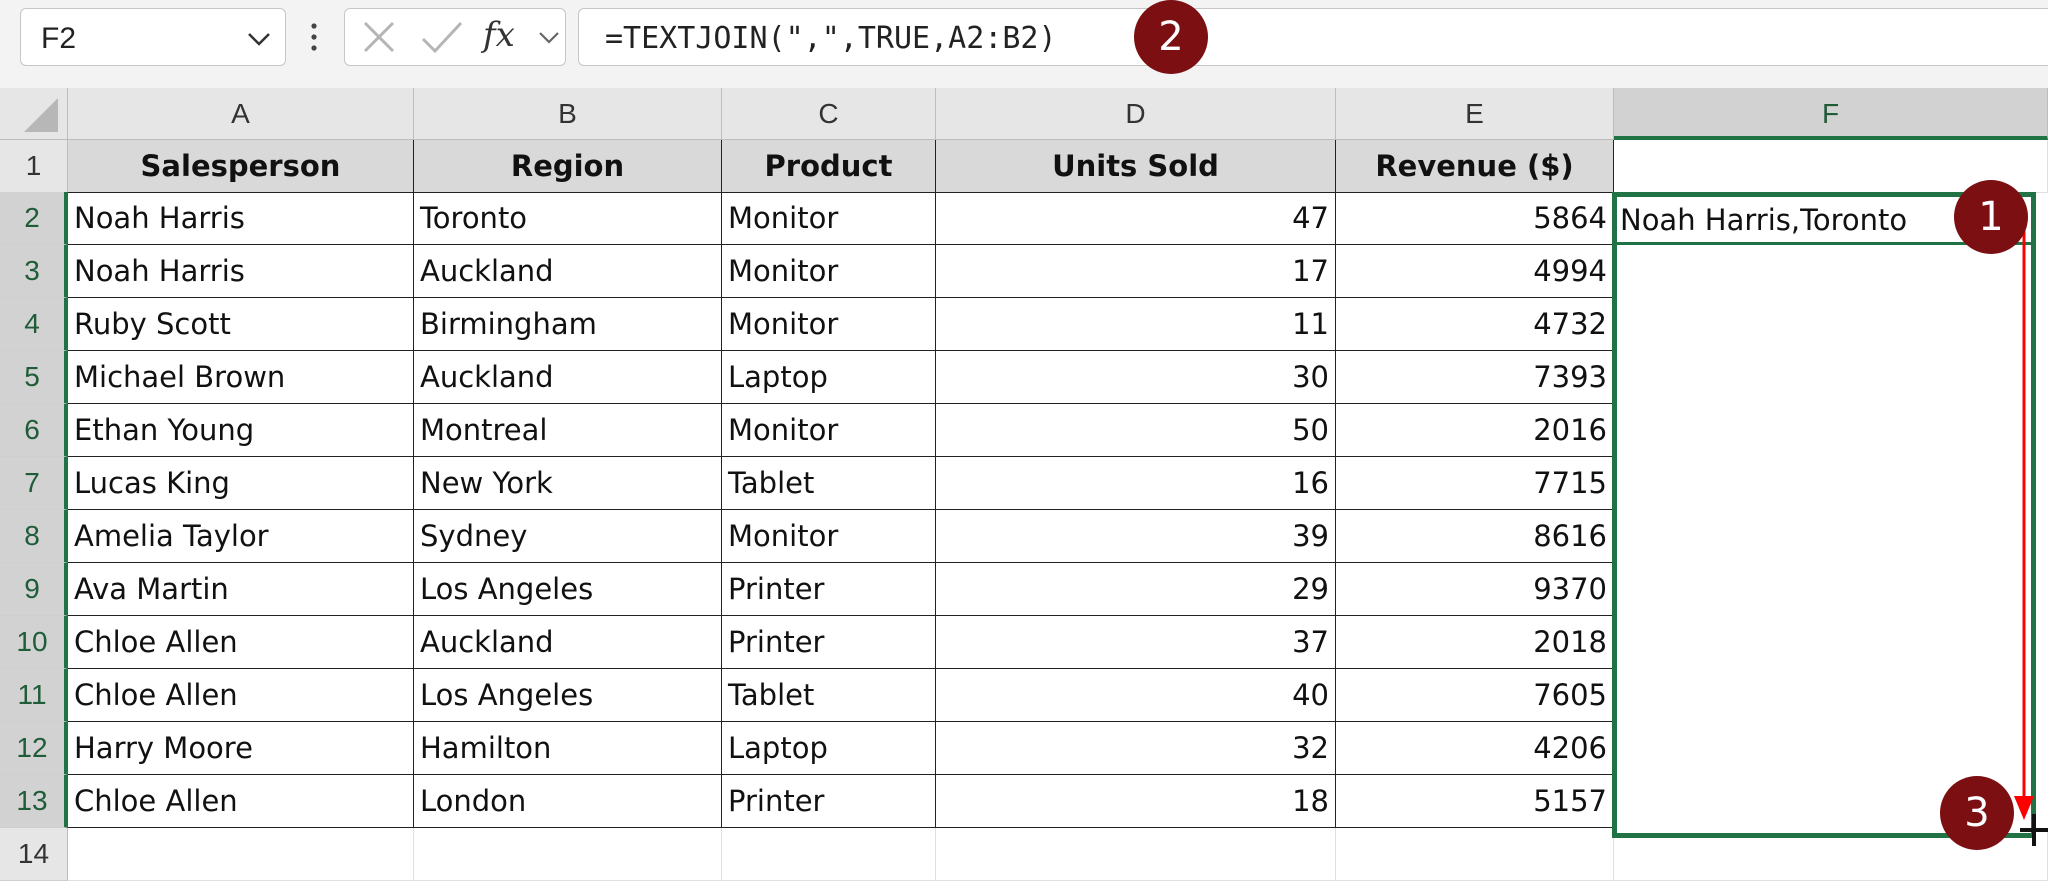  I want to click on cell-b8: Sydney, so click(568, 536).